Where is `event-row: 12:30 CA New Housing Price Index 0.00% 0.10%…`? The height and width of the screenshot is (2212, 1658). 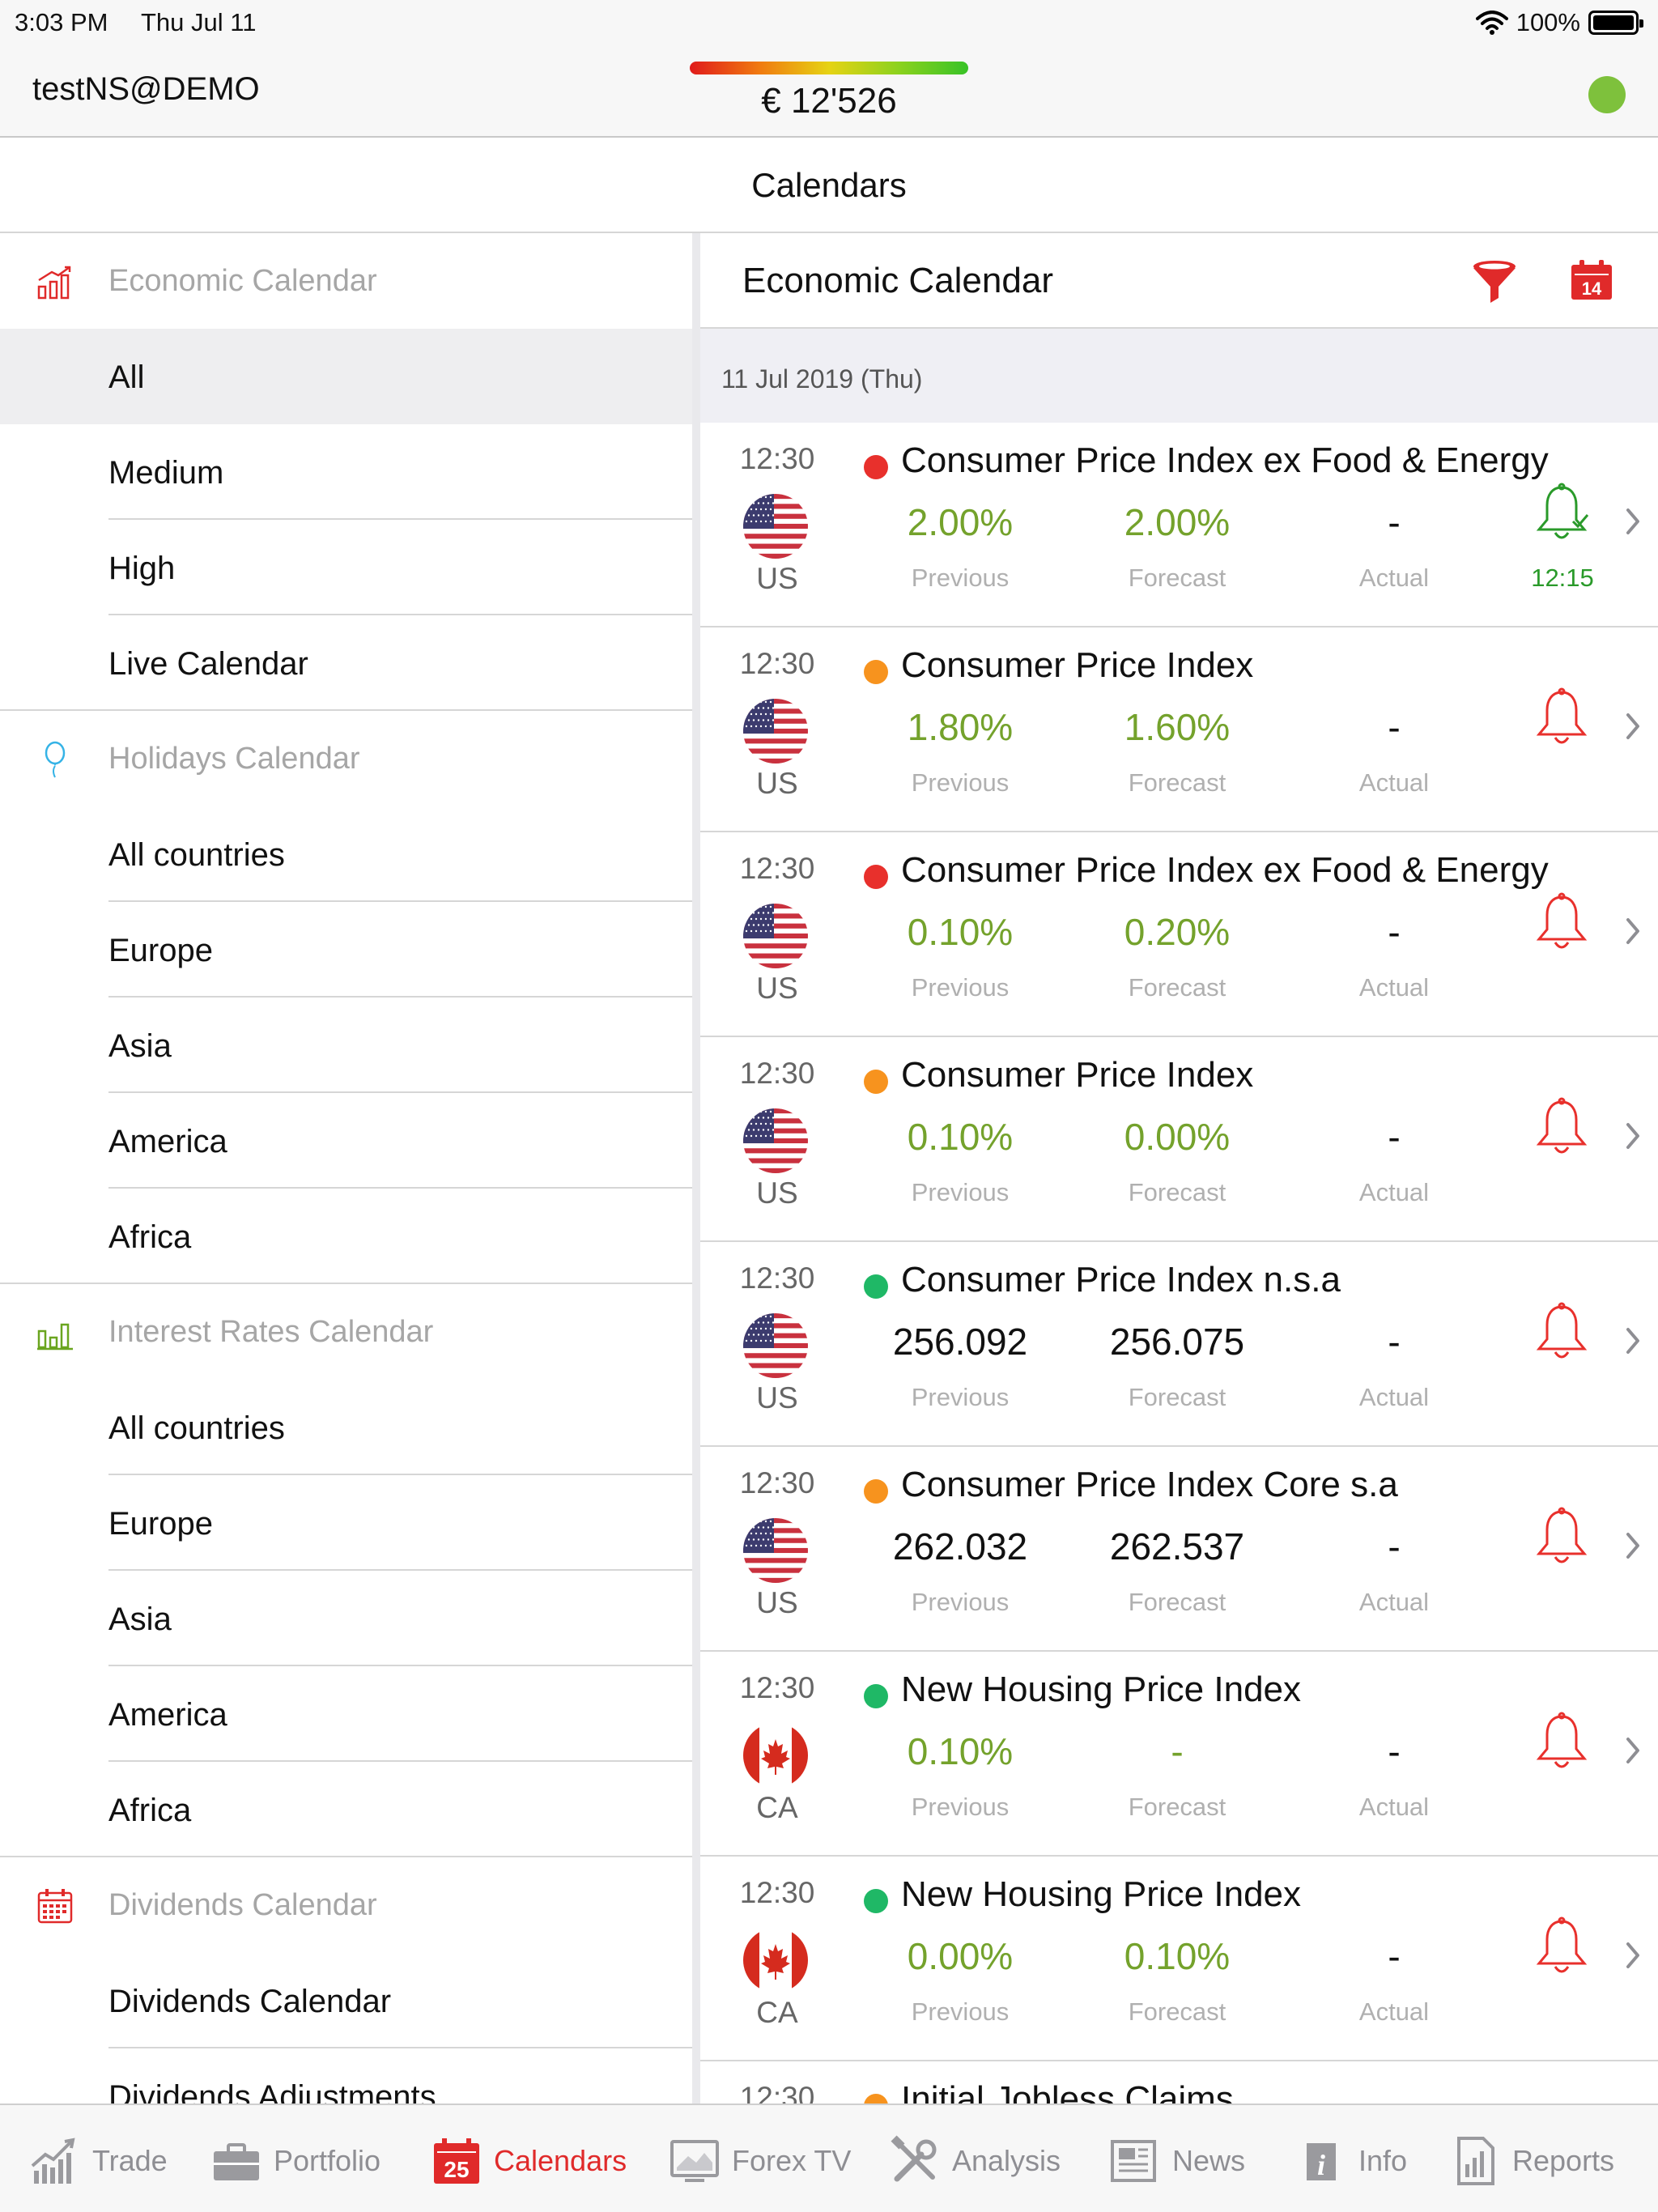
event-row: 12:30 CA New Housing Price Index 0.00% 0.10%… is located at coordinates (1179, 1959).